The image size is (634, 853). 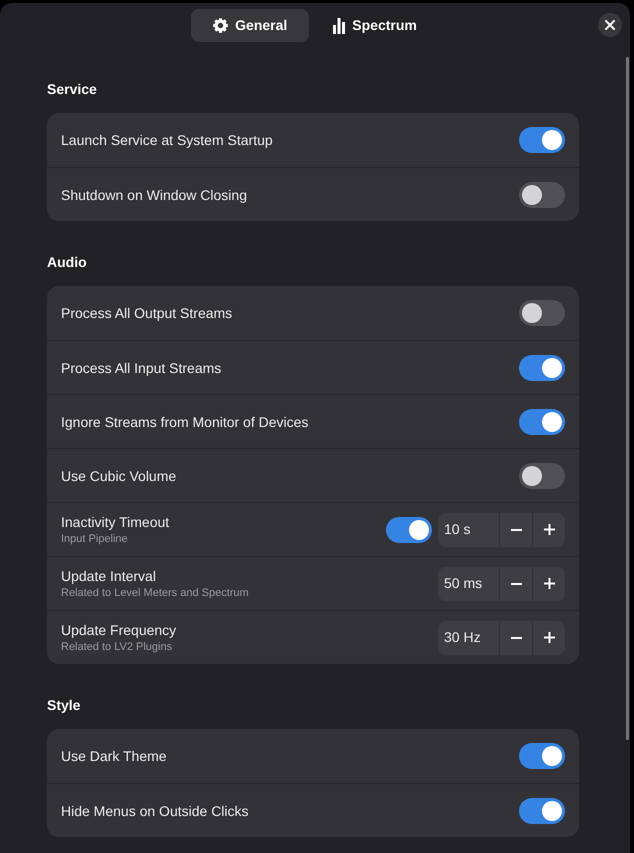 I want to click on bar-chart-icon, so click(x=339, y=26).